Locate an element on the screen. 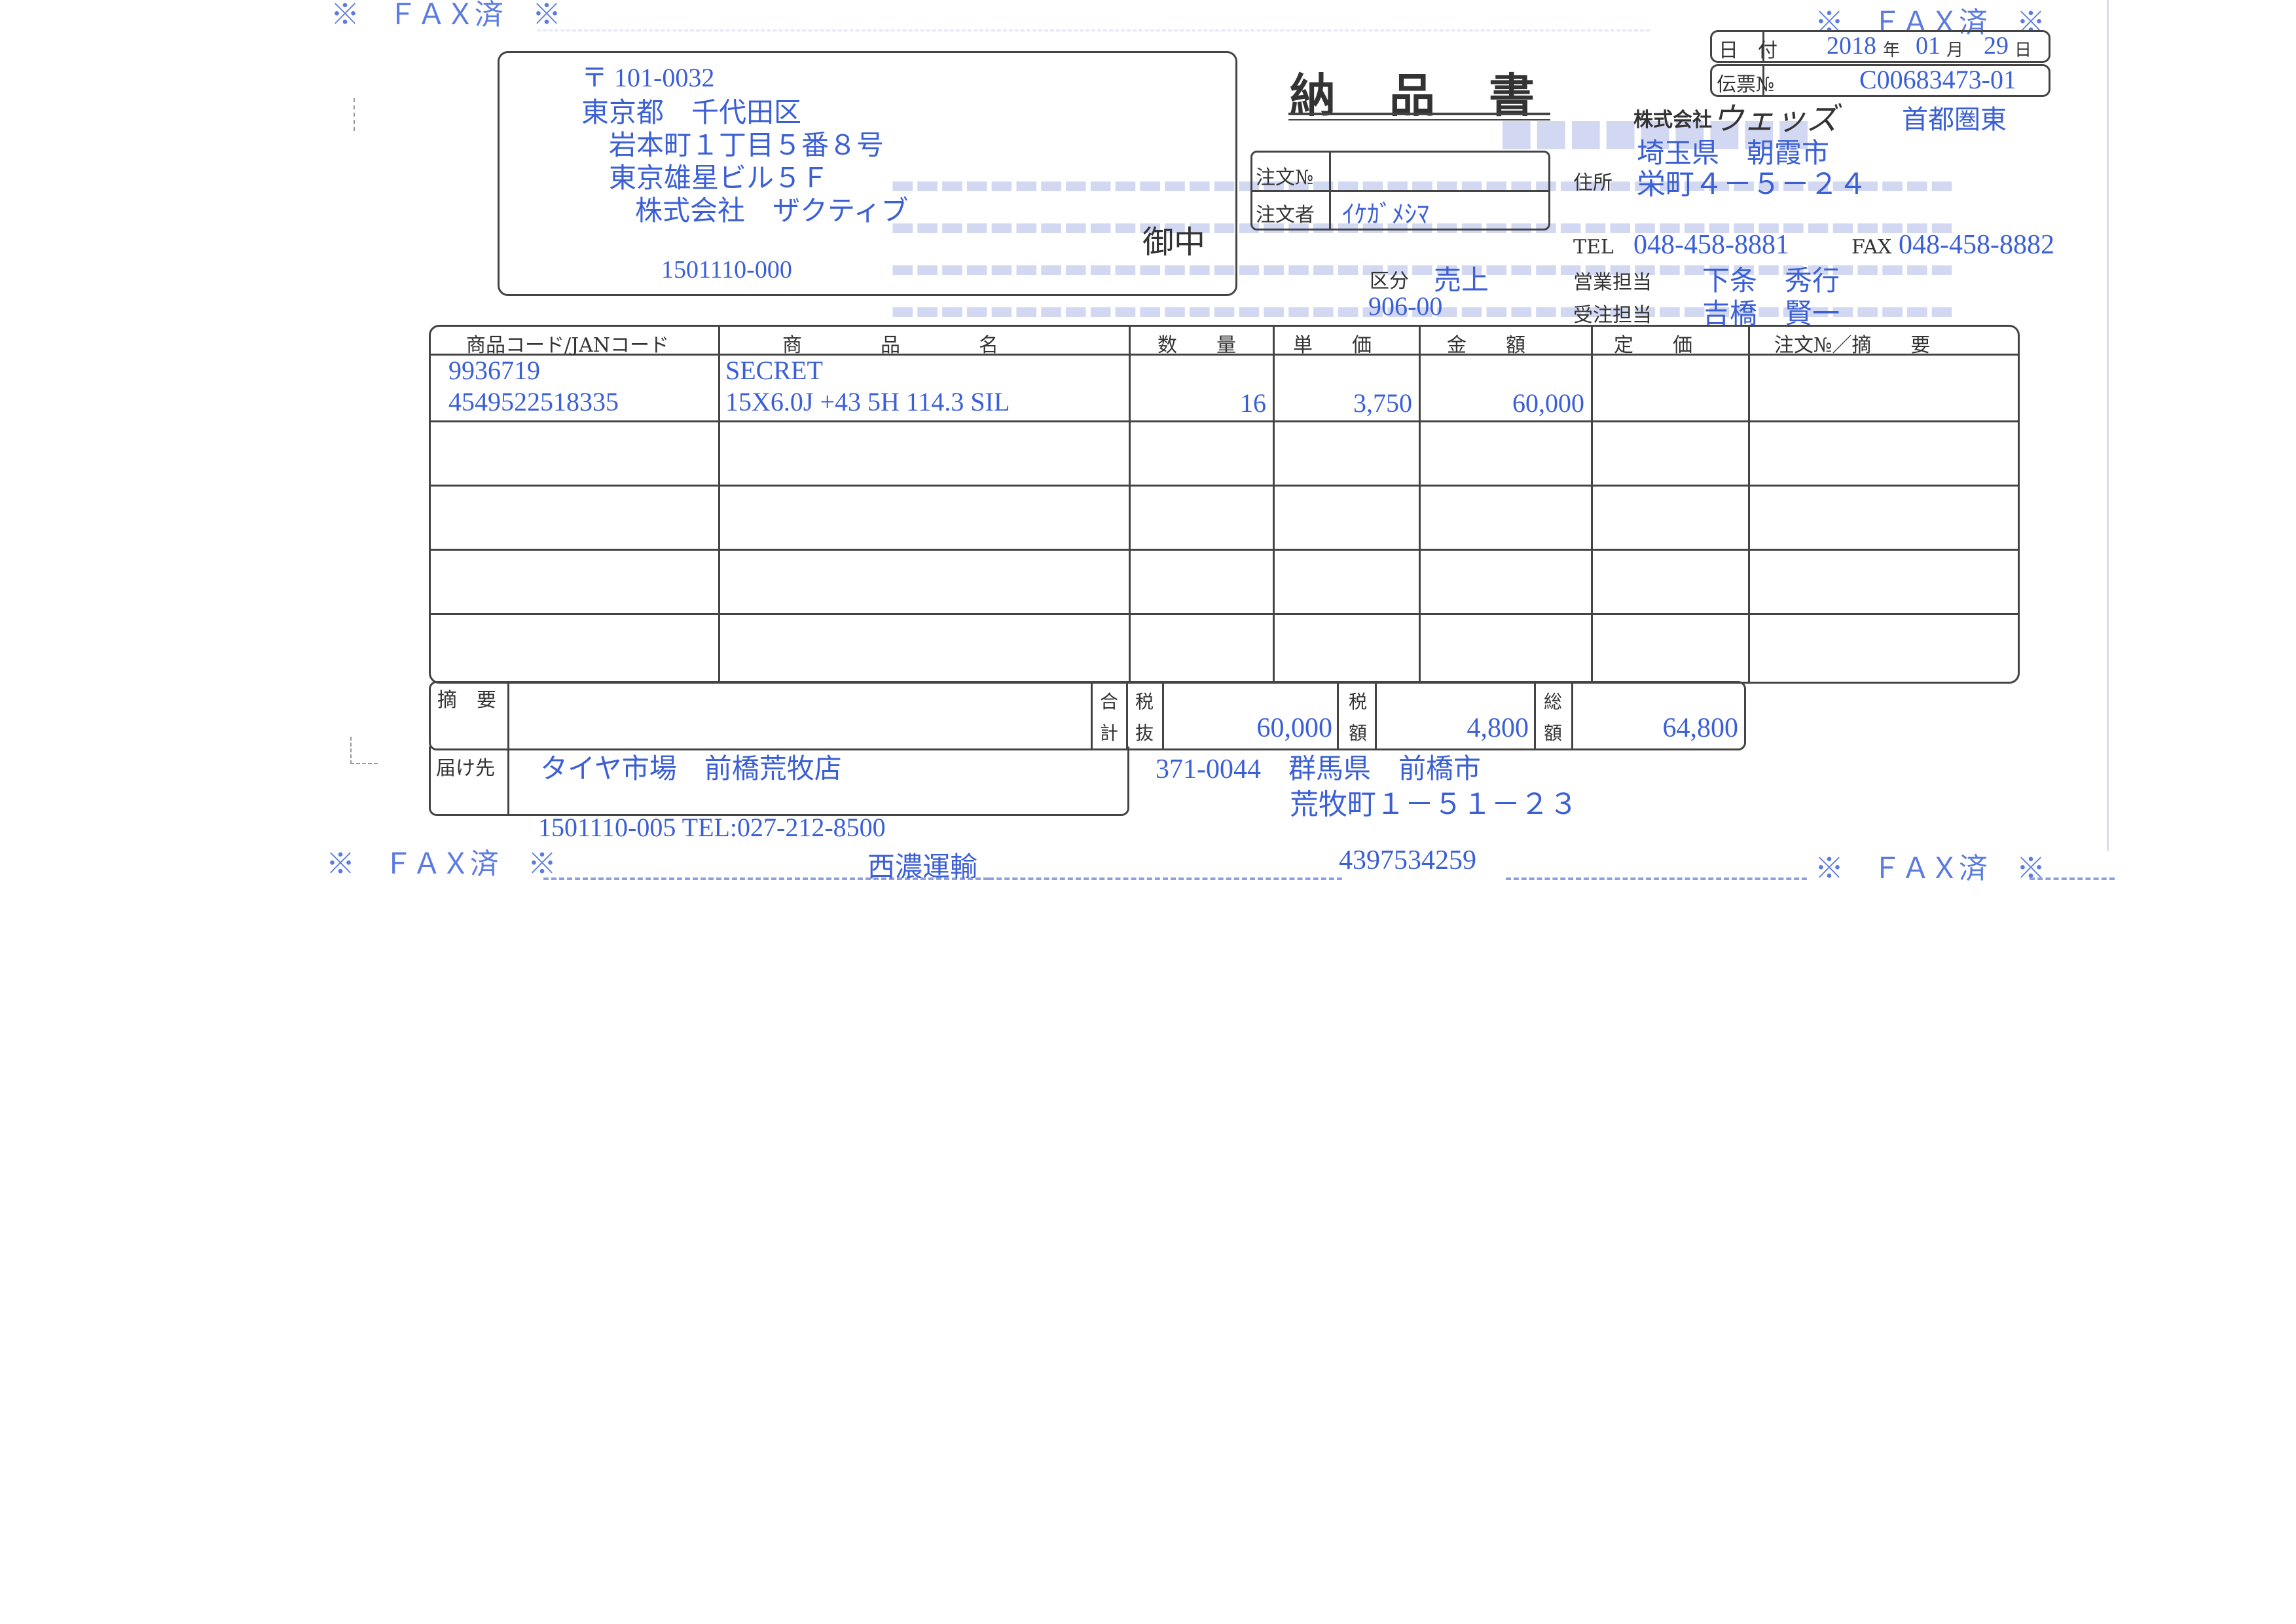 This screenshot has width=2296, height=1624. order-box-vline is located at coordinates (1330, 191).